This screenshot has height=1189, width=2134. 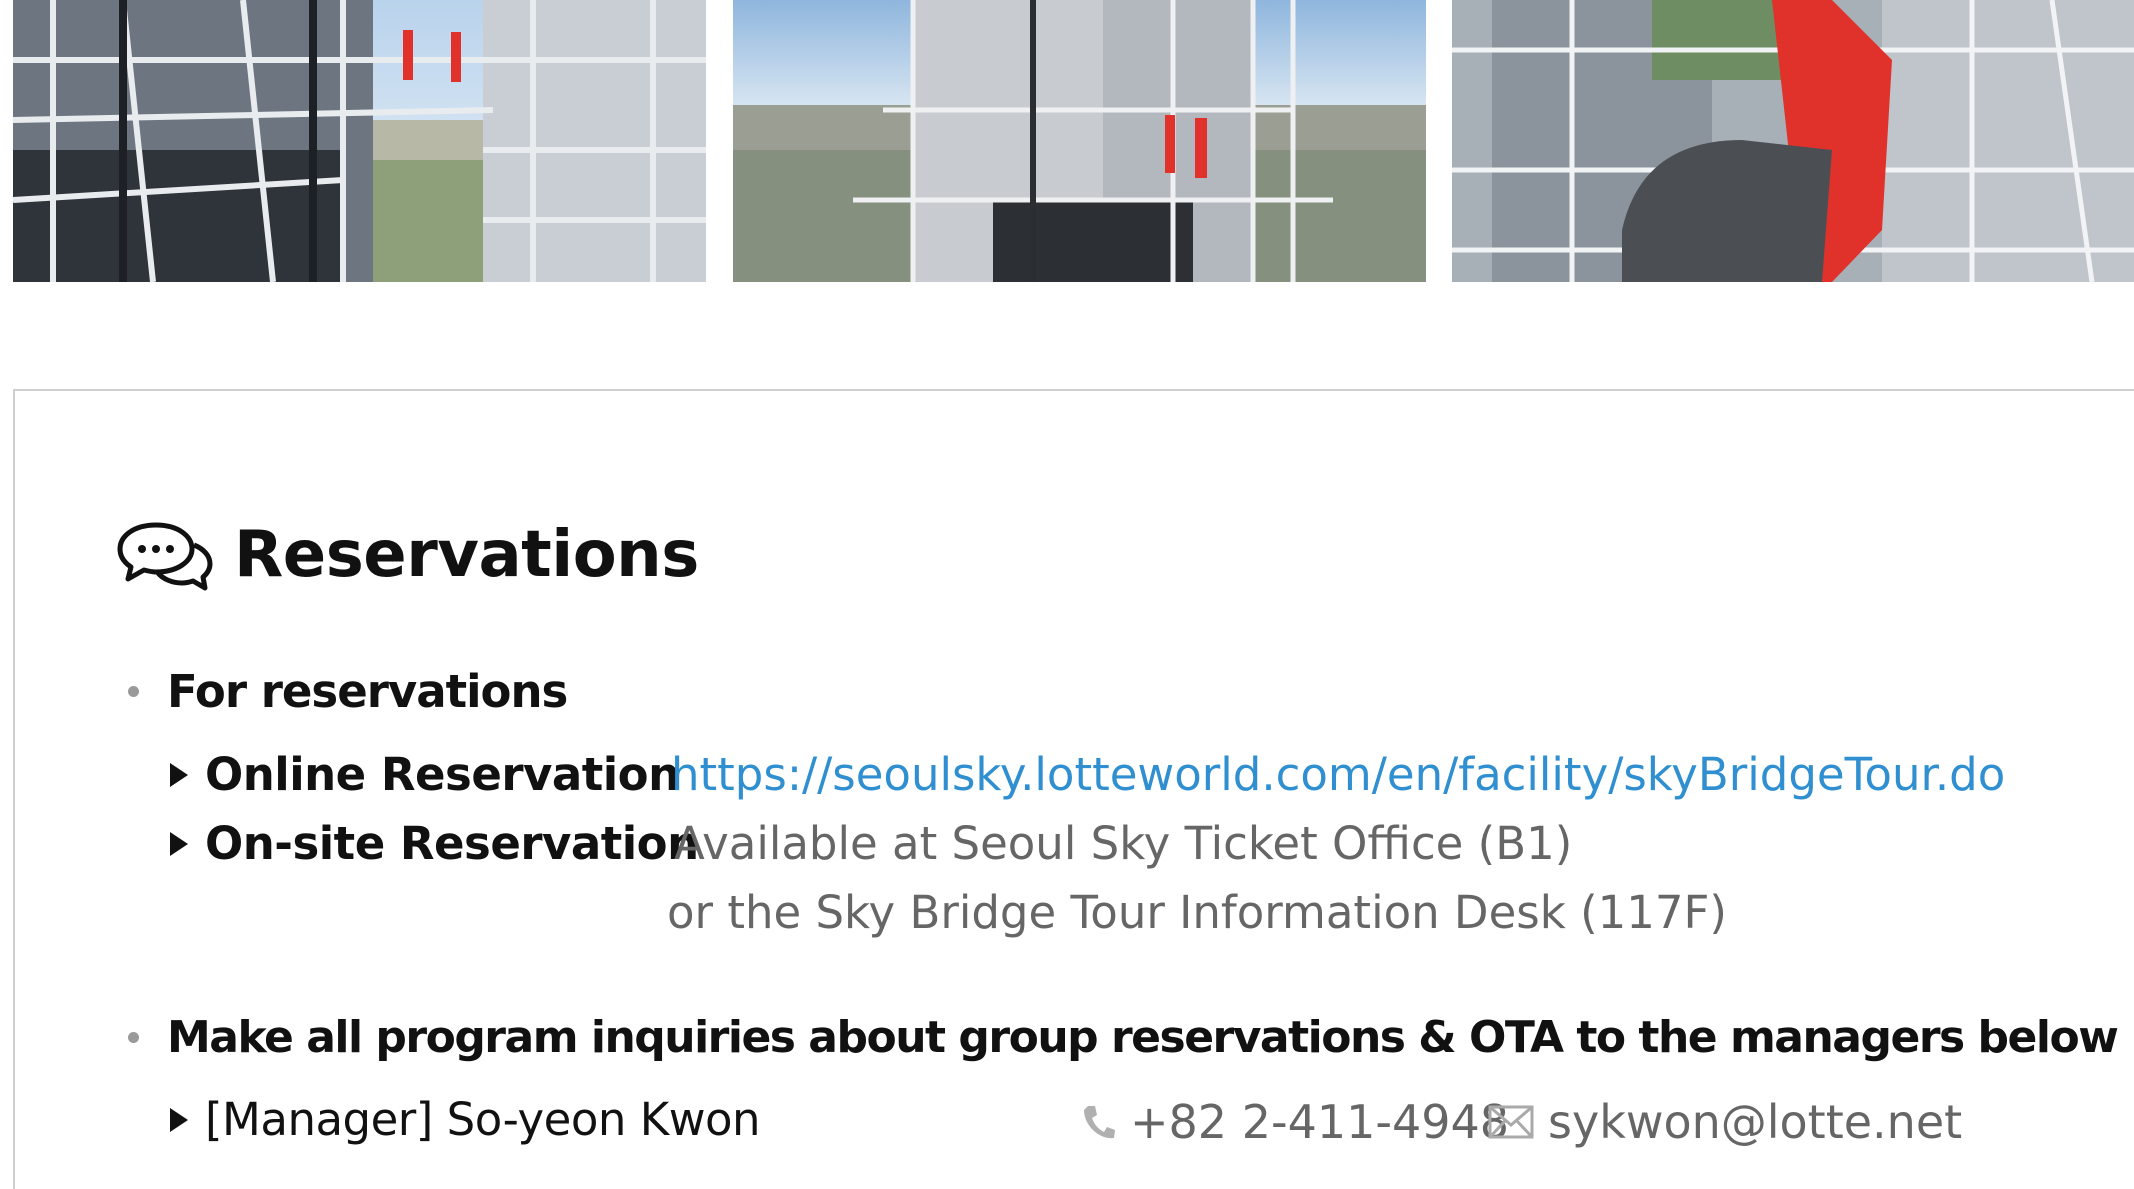 I want to click on section-header: Reservations, so click(x=407, y=555).